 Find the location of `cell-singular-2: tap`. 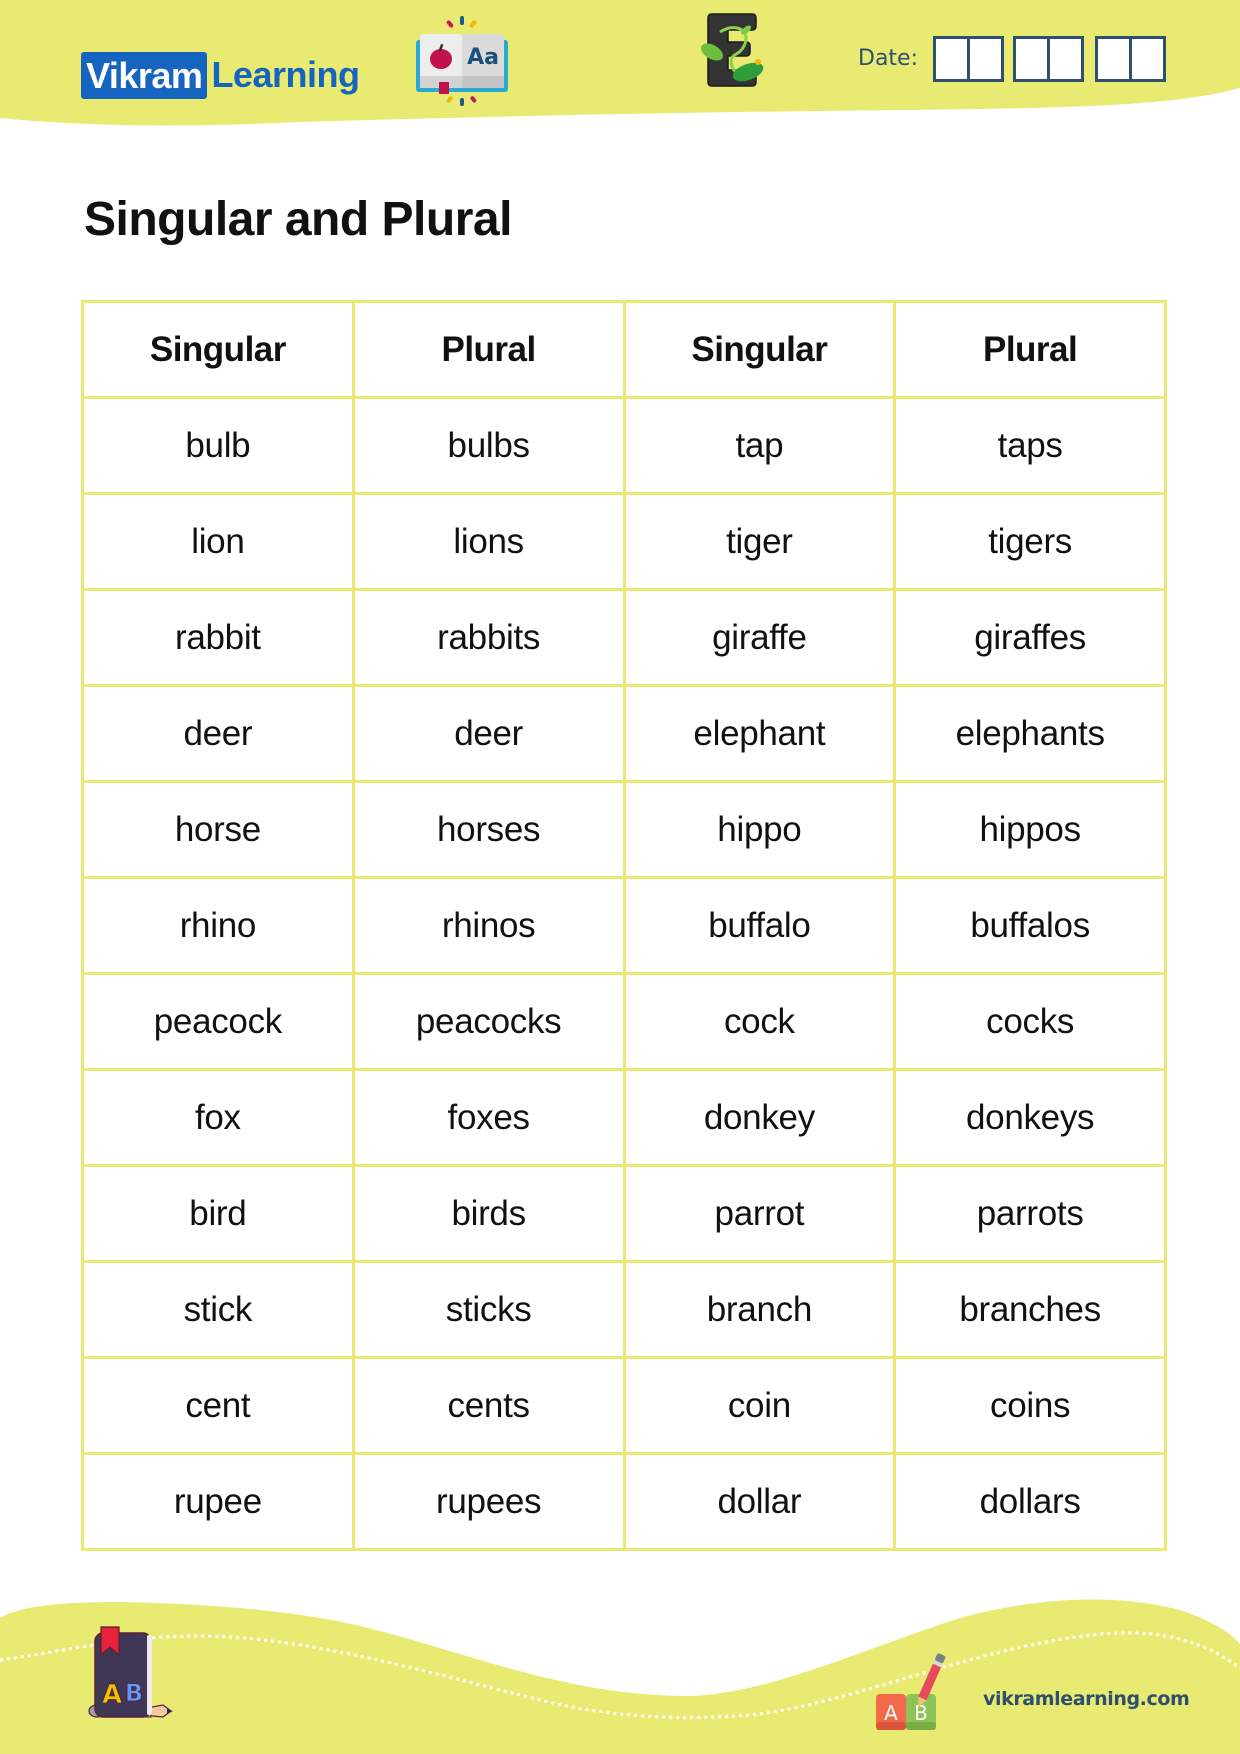

cell-singular-2: tap is located at coordinates (759, 445).